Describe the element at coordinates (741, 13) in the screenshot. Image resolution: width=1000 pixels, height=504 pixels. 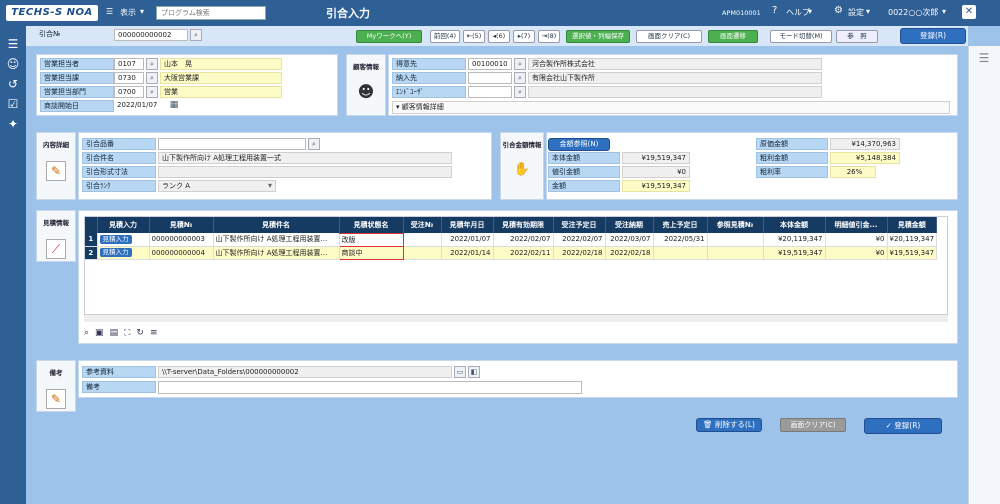
I see `screen-id: APM010001` at that location.